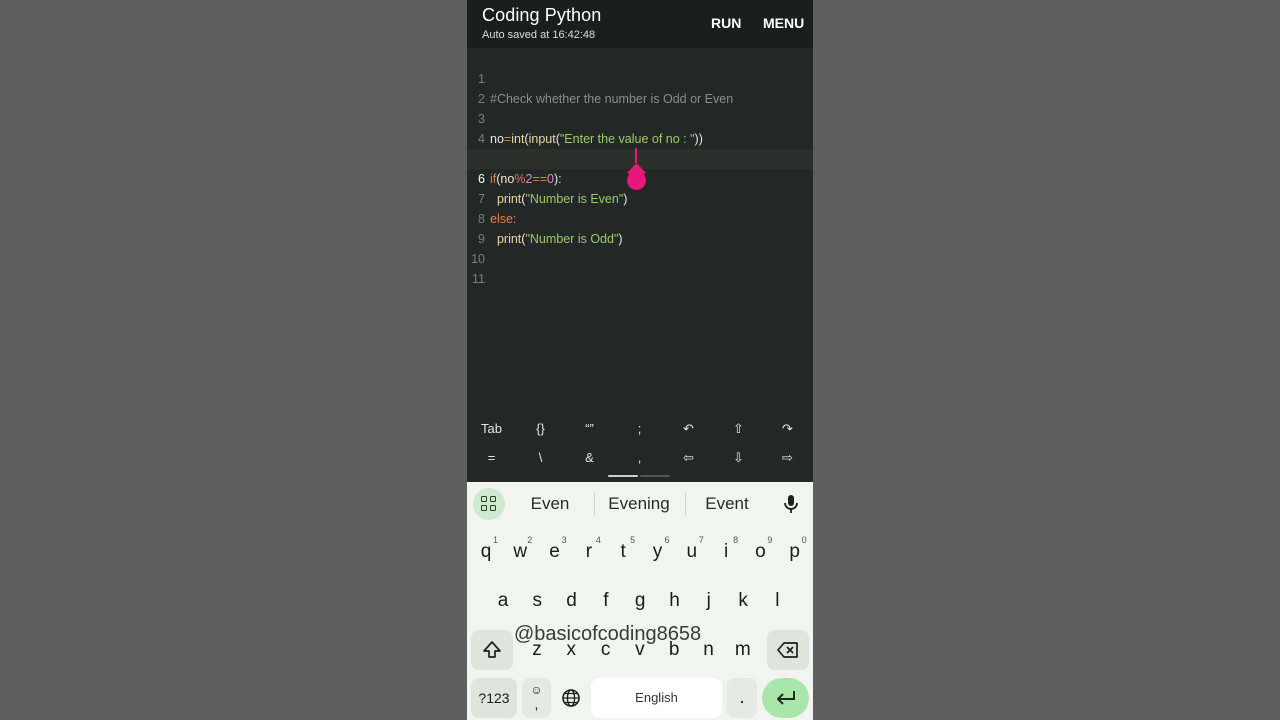 The height and width of the screenshot is (720, 1280). Describe the element at coordinates (536, 690) in the screenshot. I see `emoji-icon: ☺` at that location.